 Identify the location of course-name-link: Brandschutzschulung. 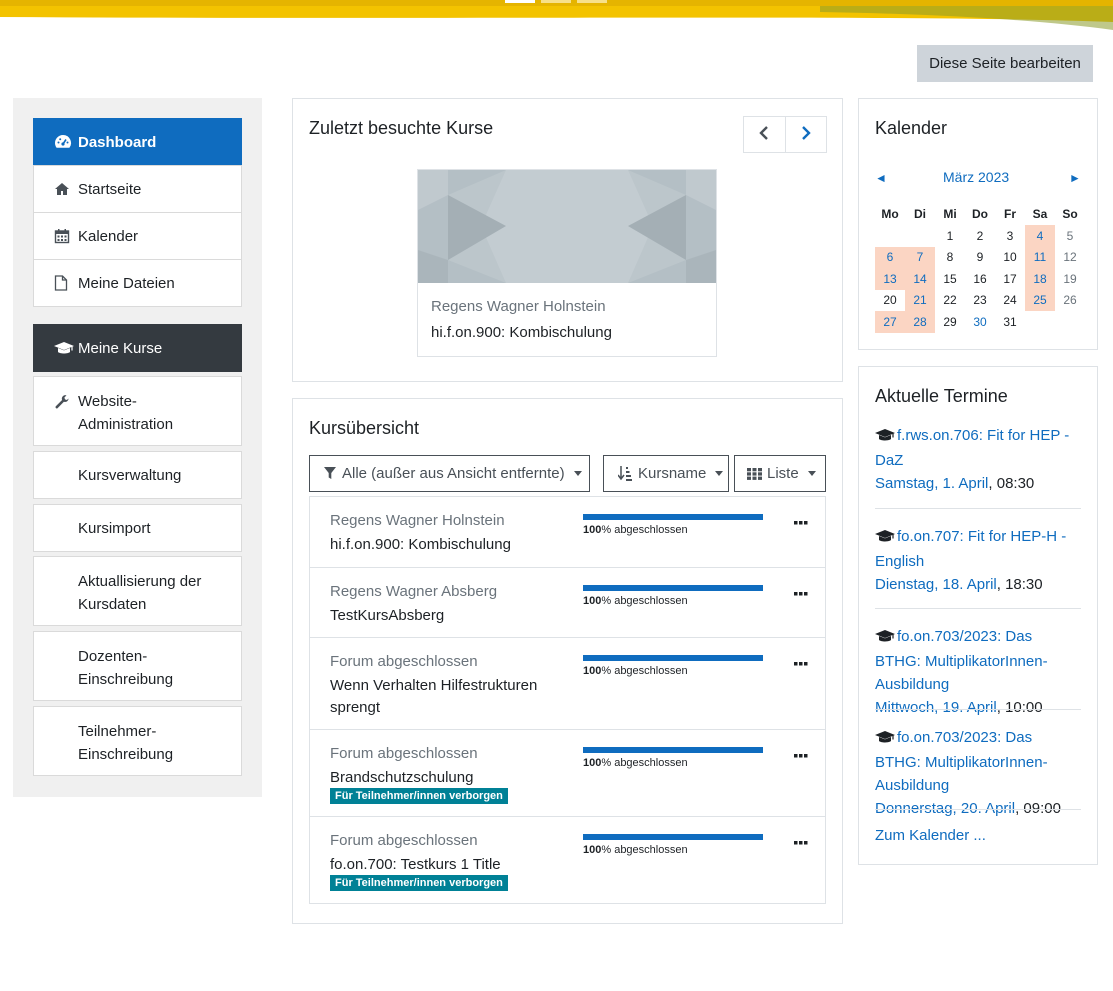
(450, 778).